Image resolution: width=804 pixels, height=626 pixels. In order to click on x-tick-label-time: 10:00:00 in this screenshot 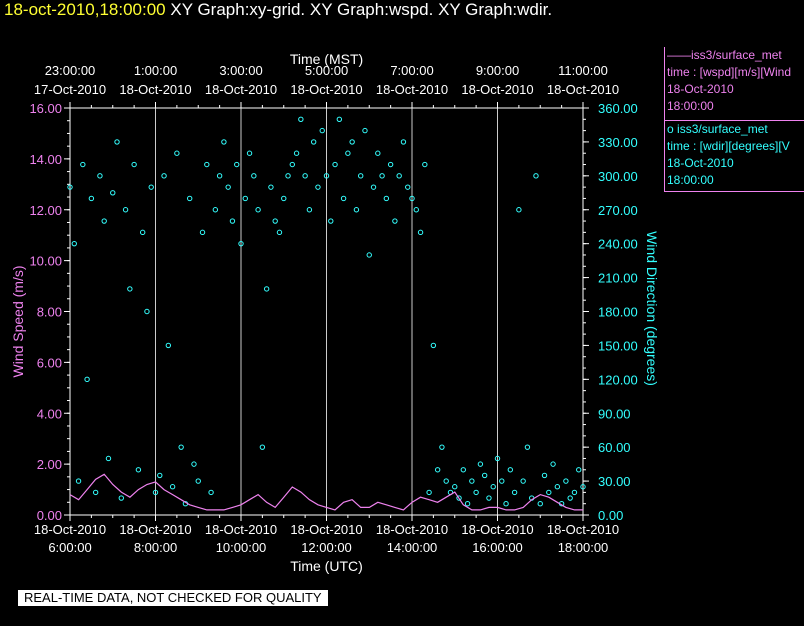, I will do `click(241, 547)`.